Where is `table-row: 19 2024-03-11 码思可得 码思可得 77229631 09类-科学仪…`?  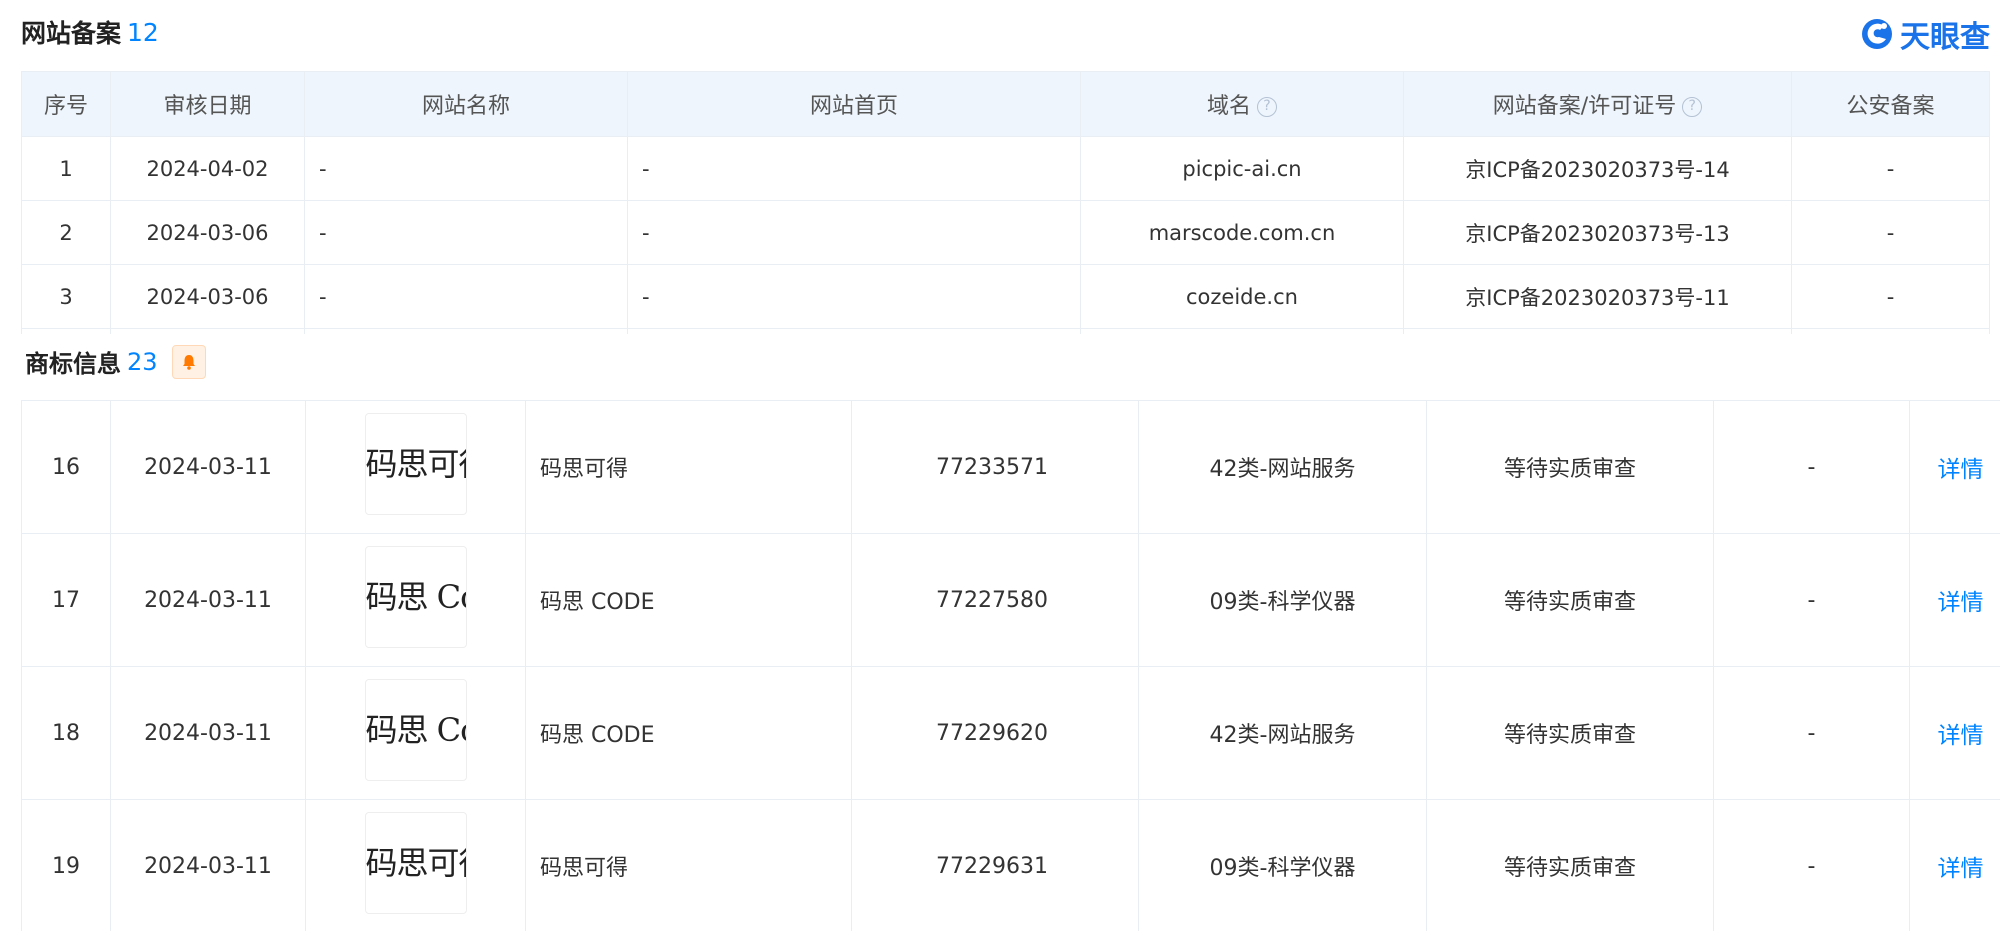
table-row: 19 2024-03-11 码思可得 码思可得 77229631 09类-科学仪… is located at coordinates (1010, 865).